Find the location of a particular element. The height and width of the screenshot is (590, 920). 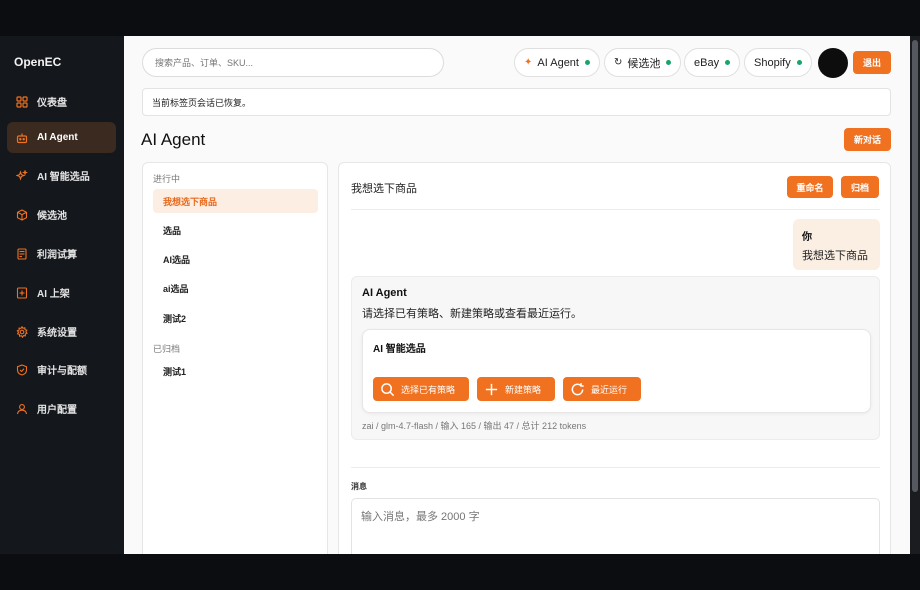

user-message-bubble: 你 我想选下商品 is located at coordinates (836, 244).